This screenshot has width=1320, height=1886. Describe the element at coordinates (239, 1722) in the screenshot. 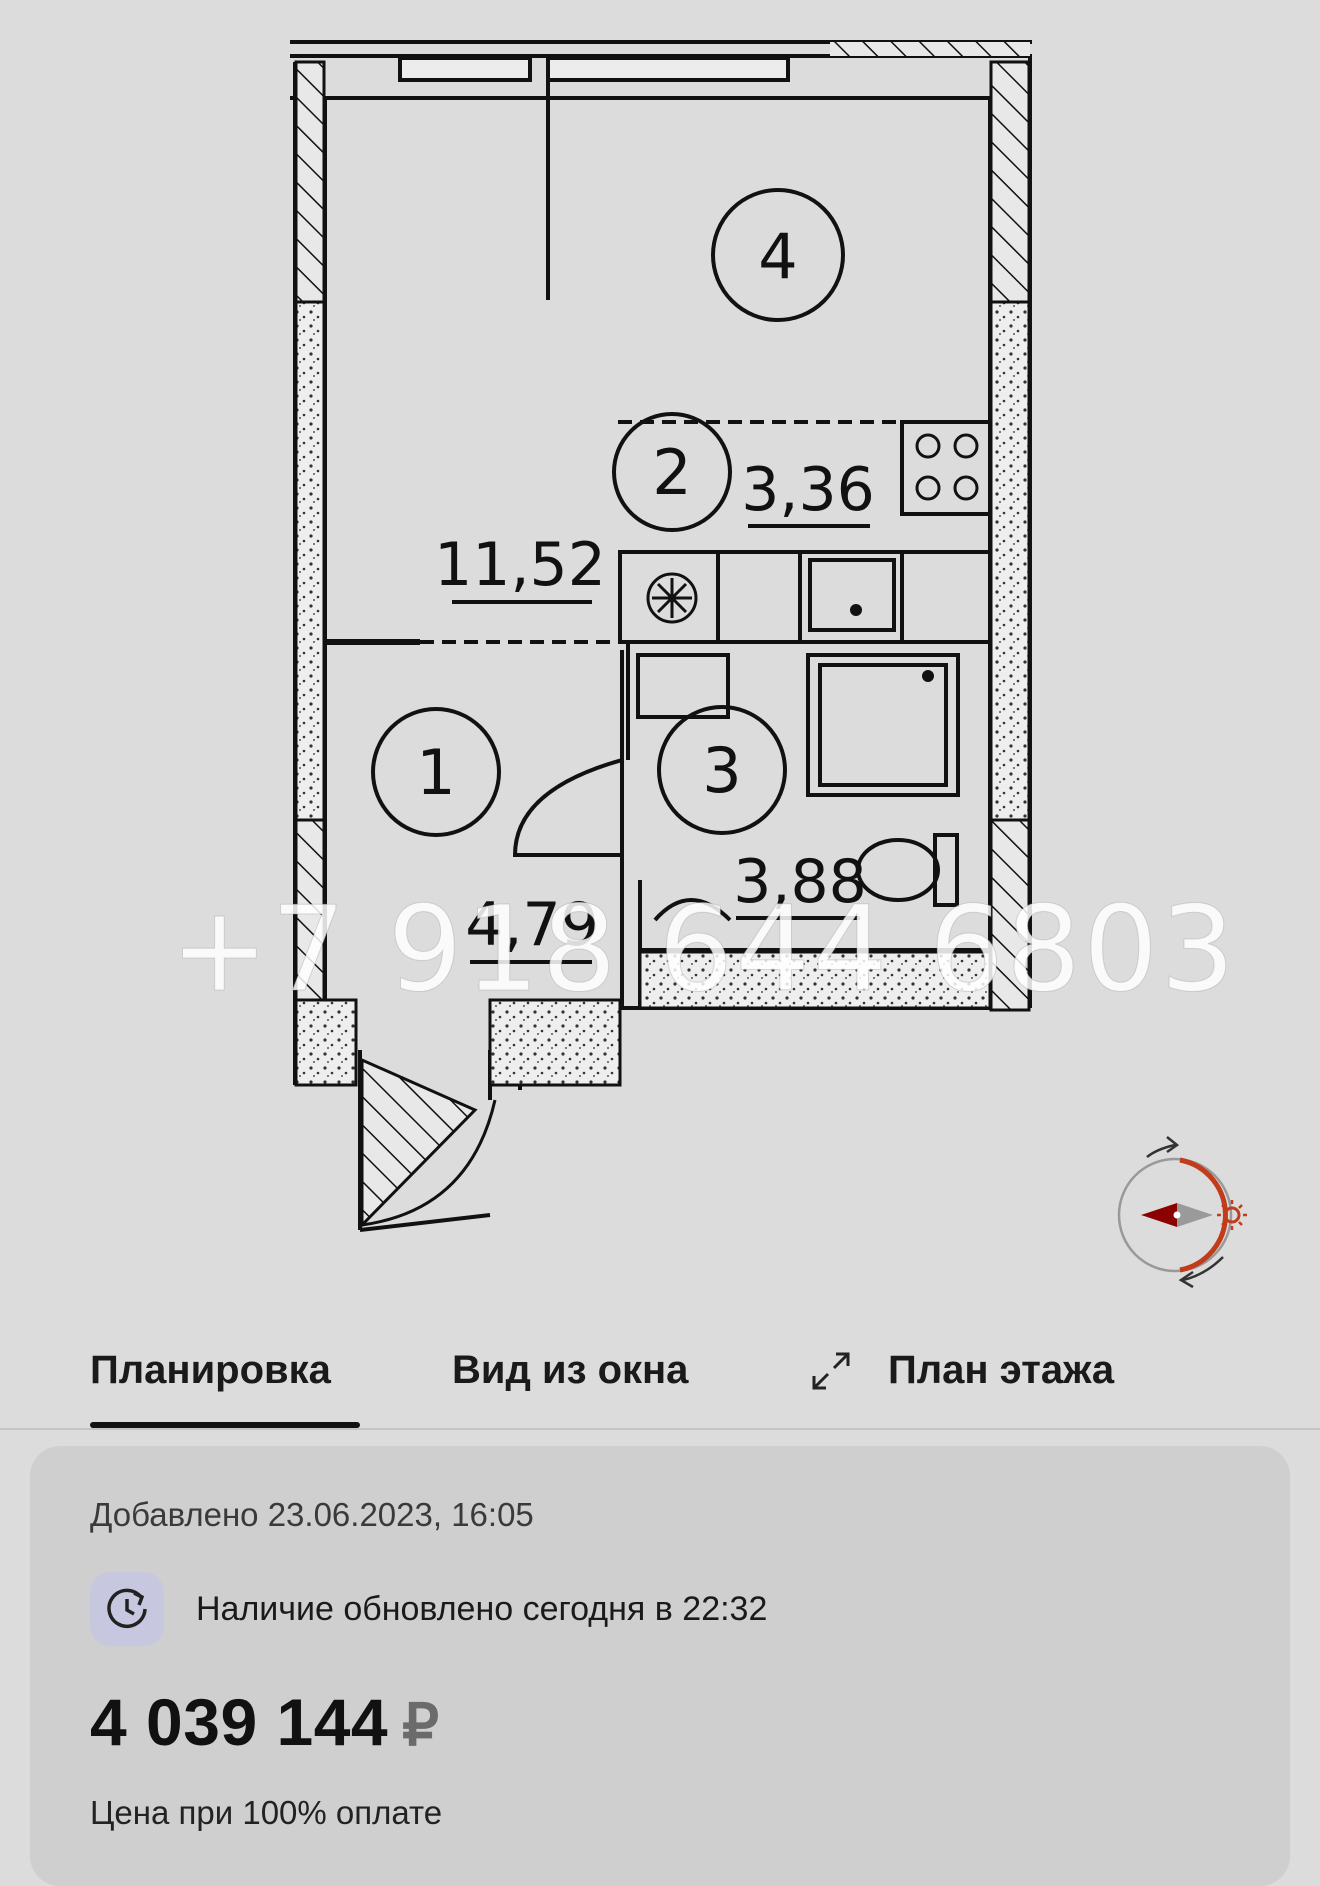

I see `price-value: 4 039 144` at that location.